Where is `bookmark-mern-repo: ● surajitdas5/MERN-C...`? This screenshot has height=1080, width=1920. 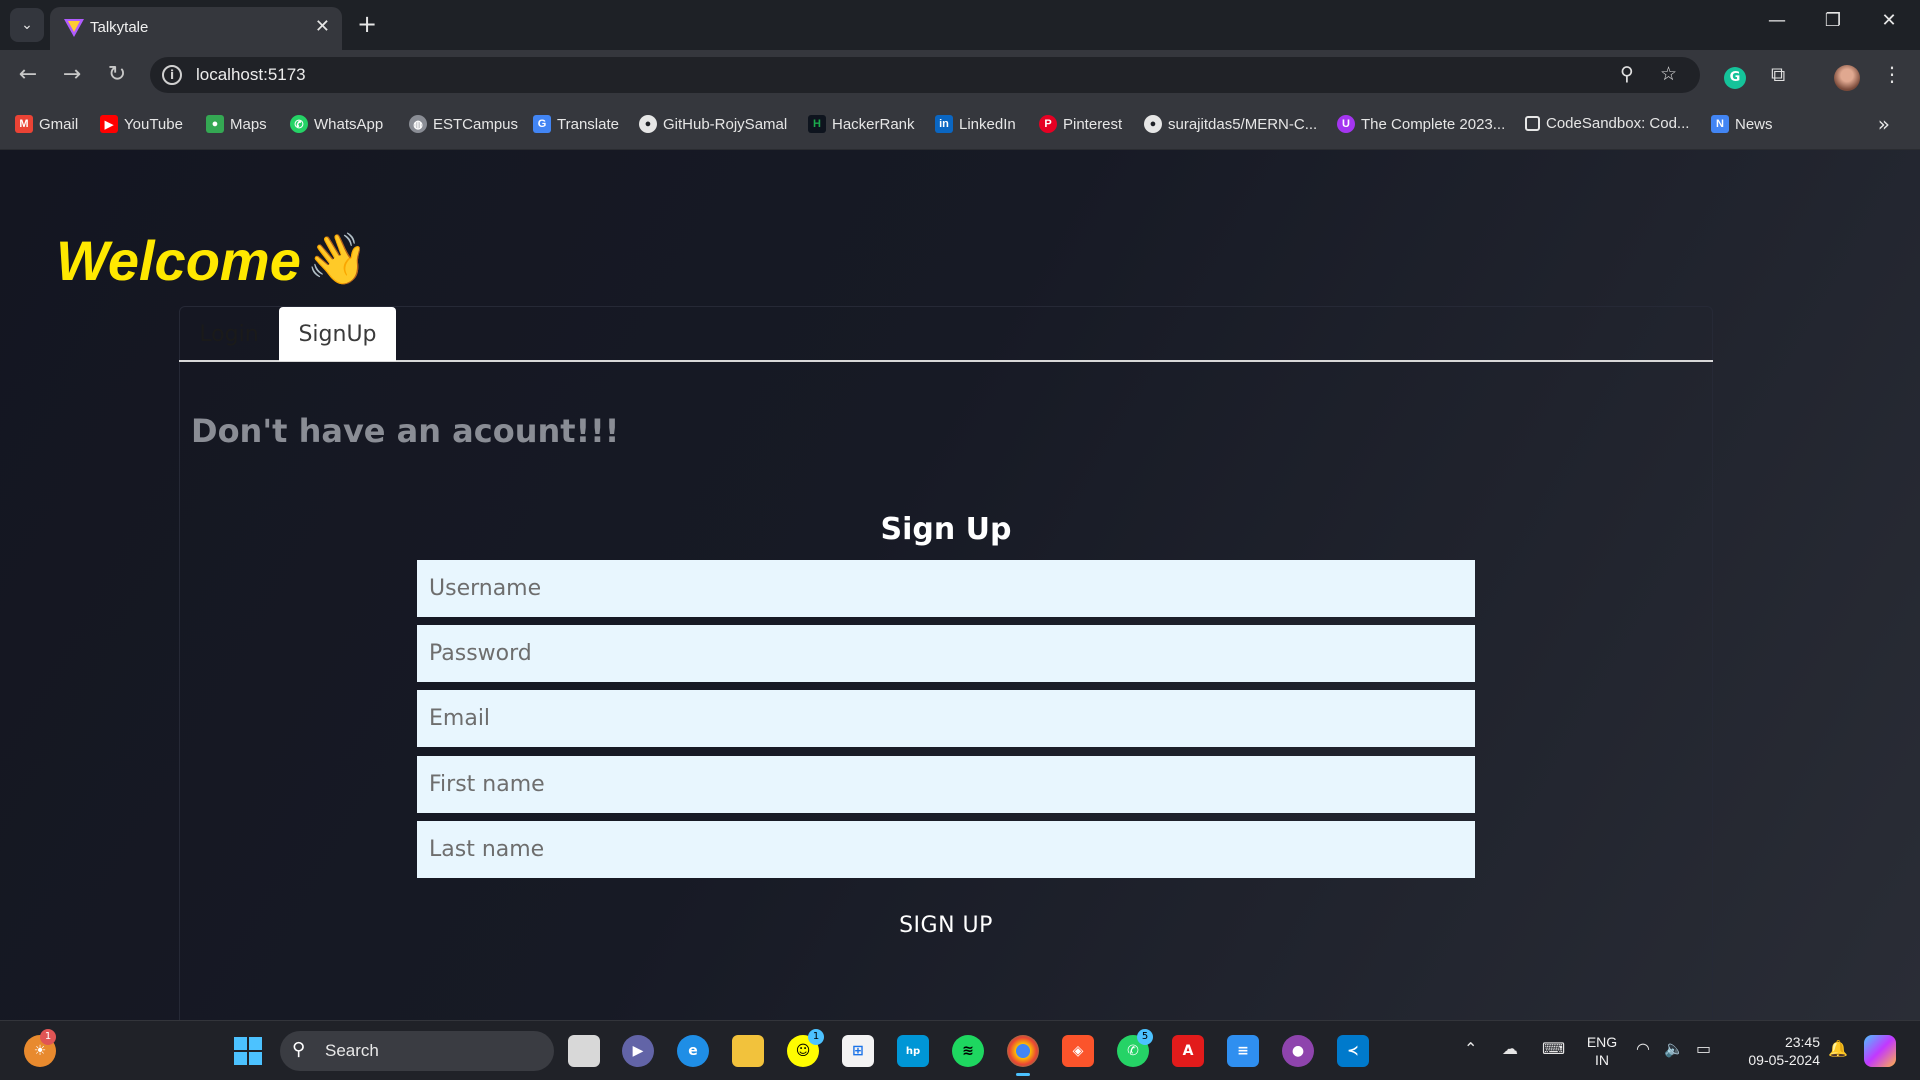
bookmark-mern-repo: ● surajitdas5/MERN-C... is located at coordinates (1230, 124).